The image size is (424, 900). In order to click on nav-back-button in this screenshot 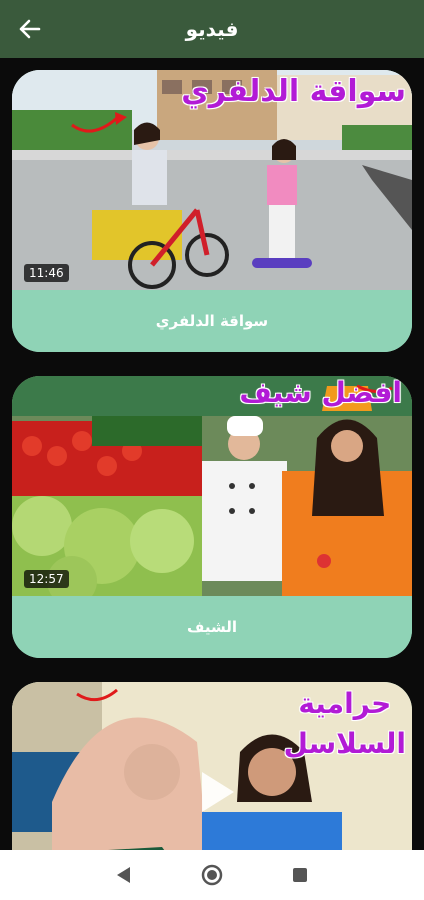, I will do `click(124, 875)`.